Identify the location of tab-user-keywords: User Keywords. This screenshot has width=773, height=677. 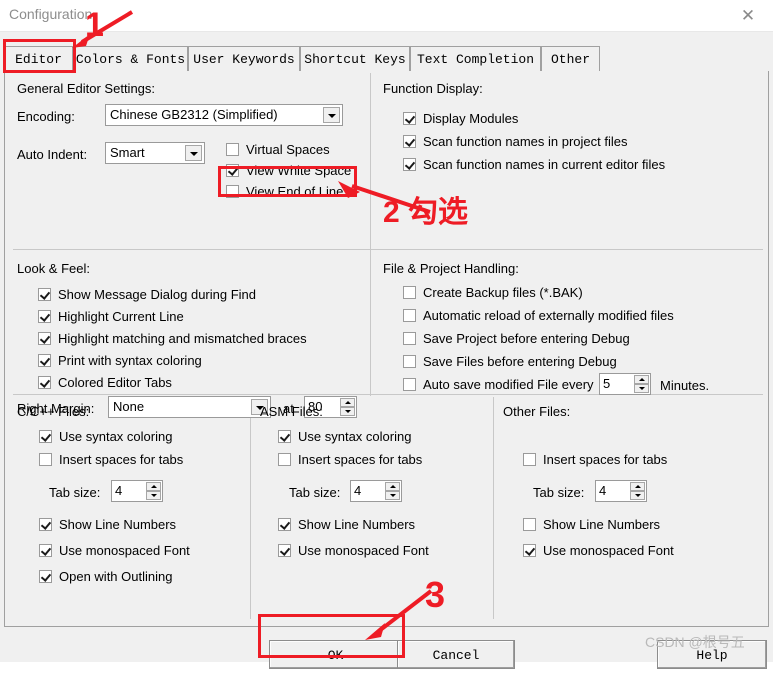
(244, 58).